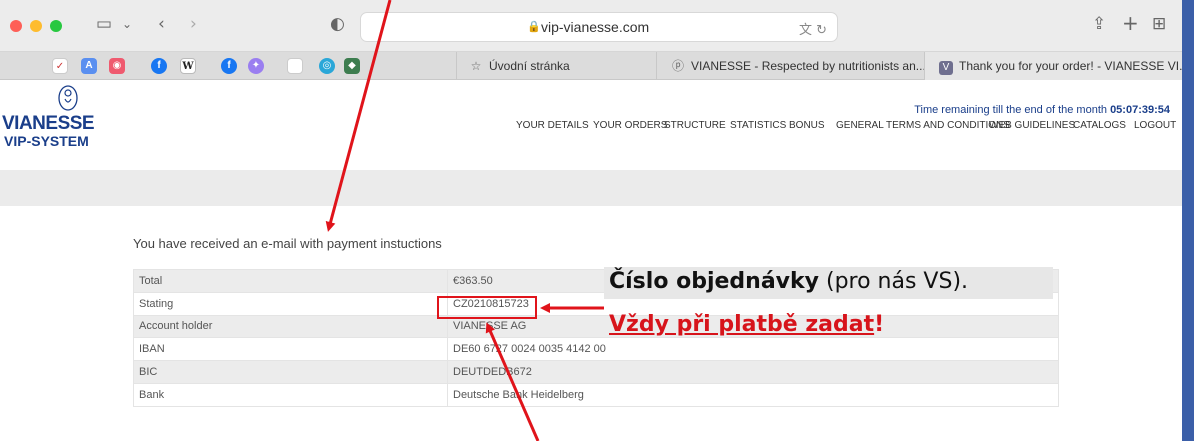 This screenshot has width=1194, height=441. I want to click on timer-value: 05:07:39:54, so click(1140, 110).